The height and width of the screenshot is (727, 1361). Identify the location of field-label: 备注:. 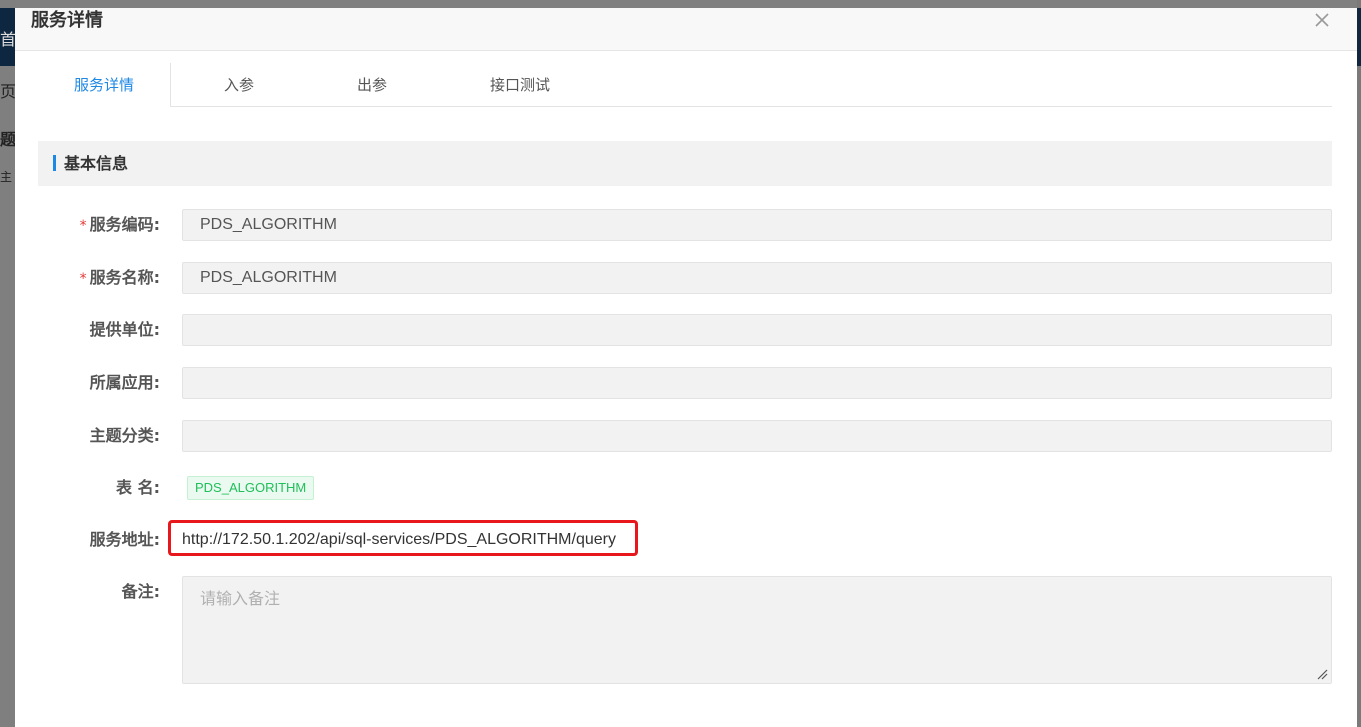
(140, 591).